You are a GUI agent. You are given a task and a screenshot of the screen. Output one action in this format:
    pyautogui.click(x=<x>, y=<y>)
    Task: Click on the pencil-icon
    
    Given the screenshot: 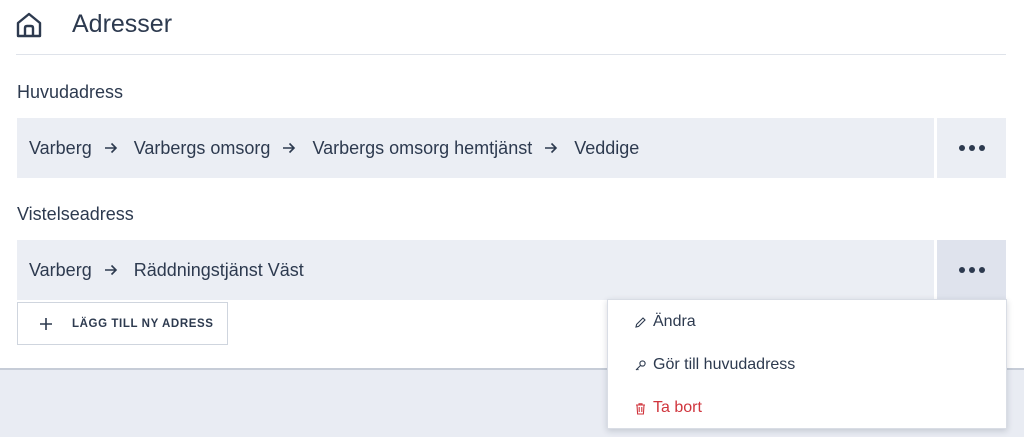 What is the action you would take?
    pyautogui.click(x=640, y=322)
    